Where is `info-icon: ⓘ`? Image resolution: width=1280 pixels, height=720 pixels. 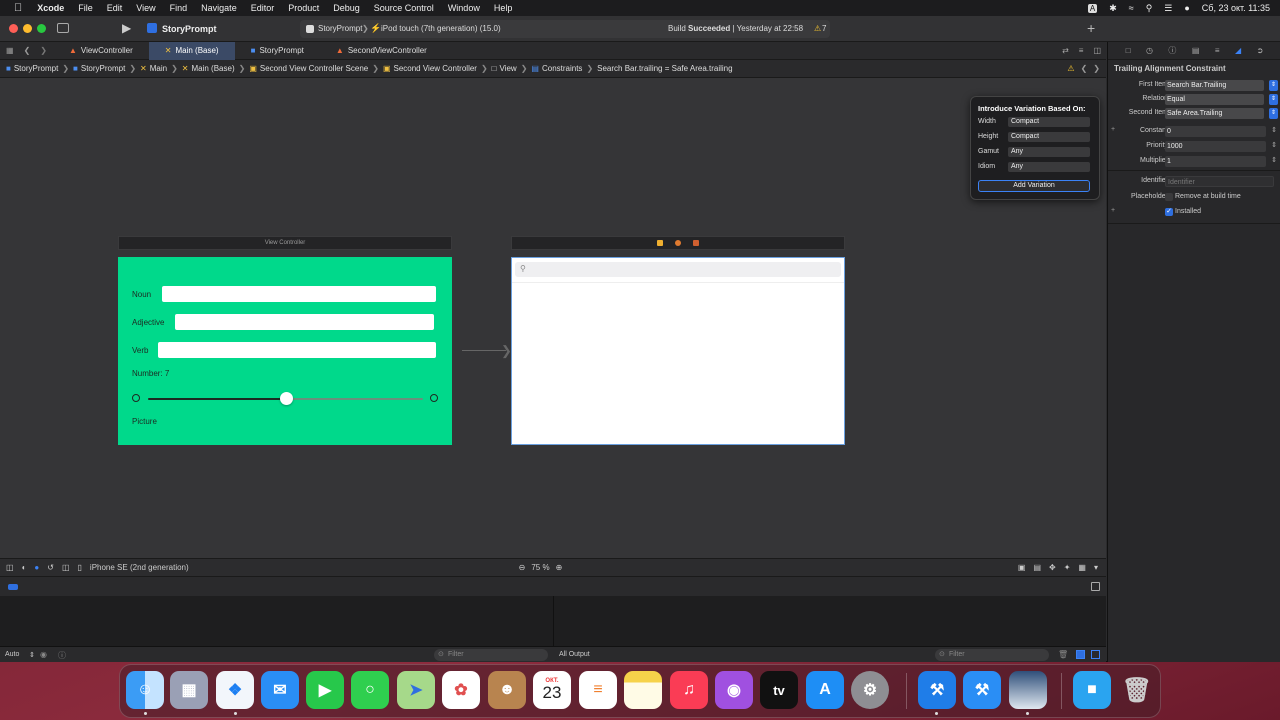 info-icon: ⓘ is located at coordinates (62, 655).